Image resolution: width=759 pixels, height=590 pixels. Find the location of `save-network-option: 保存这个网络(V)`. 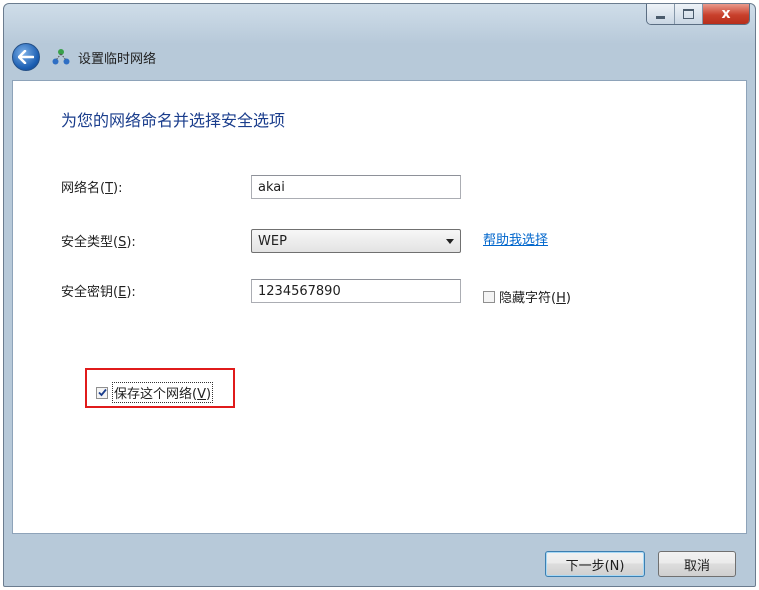

save-network-option: 保存这个网络(V) is located at coordinates (155, 392).